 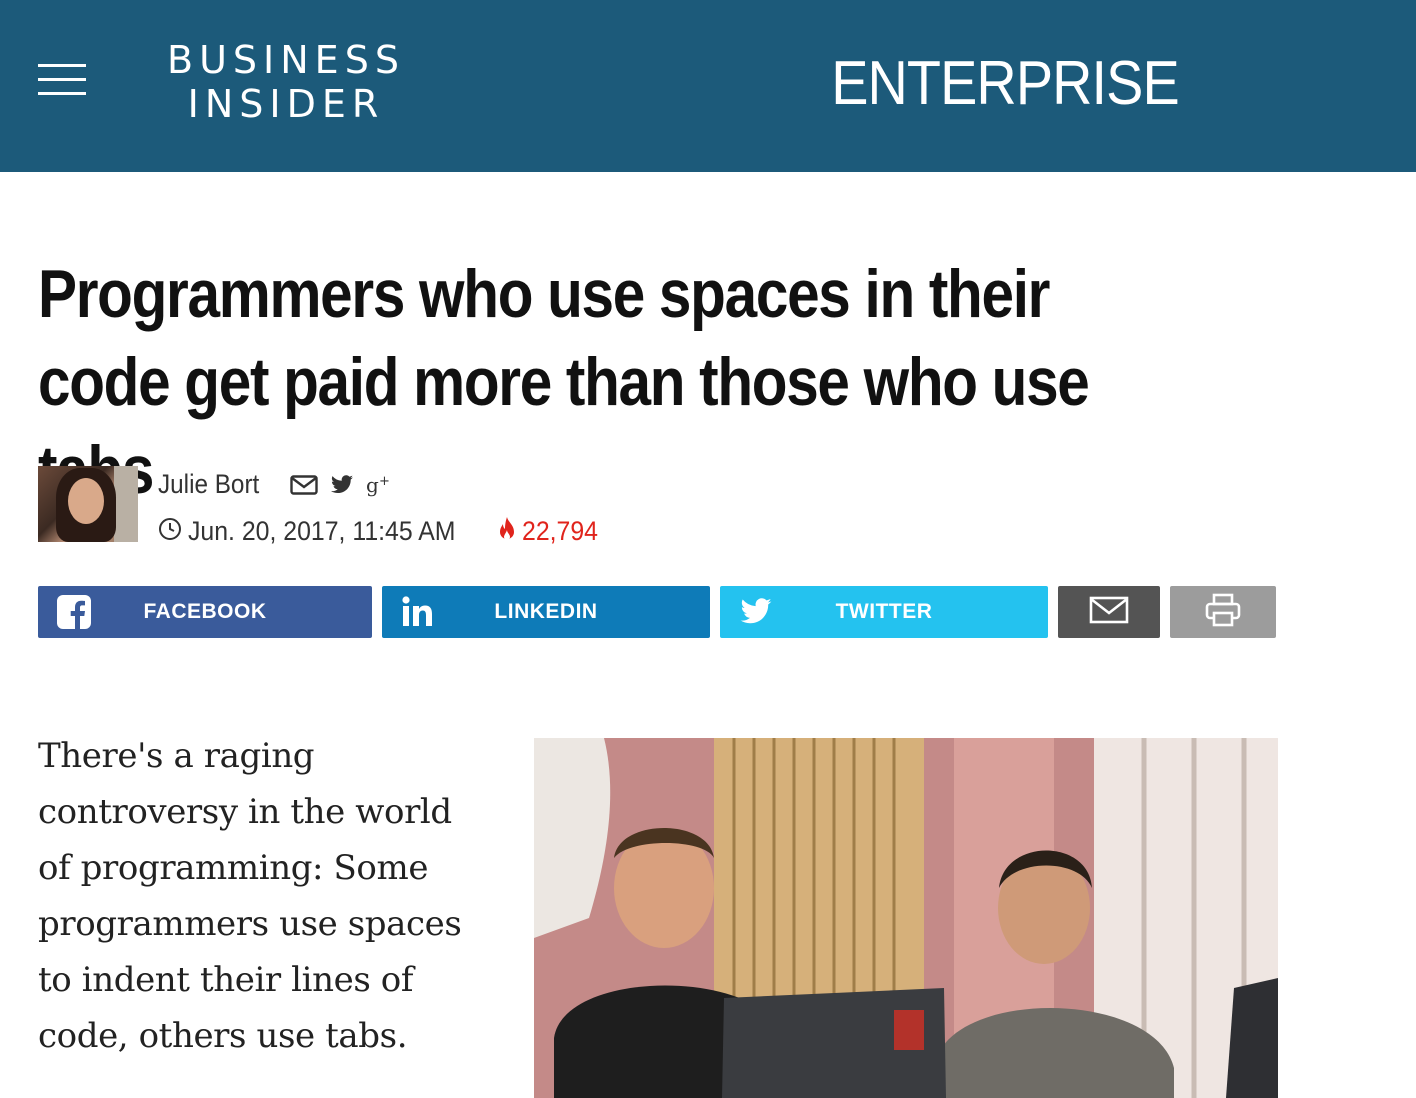 I want to click on site-logo: BUSINESS INSIDER, so click(x=286, y=82).